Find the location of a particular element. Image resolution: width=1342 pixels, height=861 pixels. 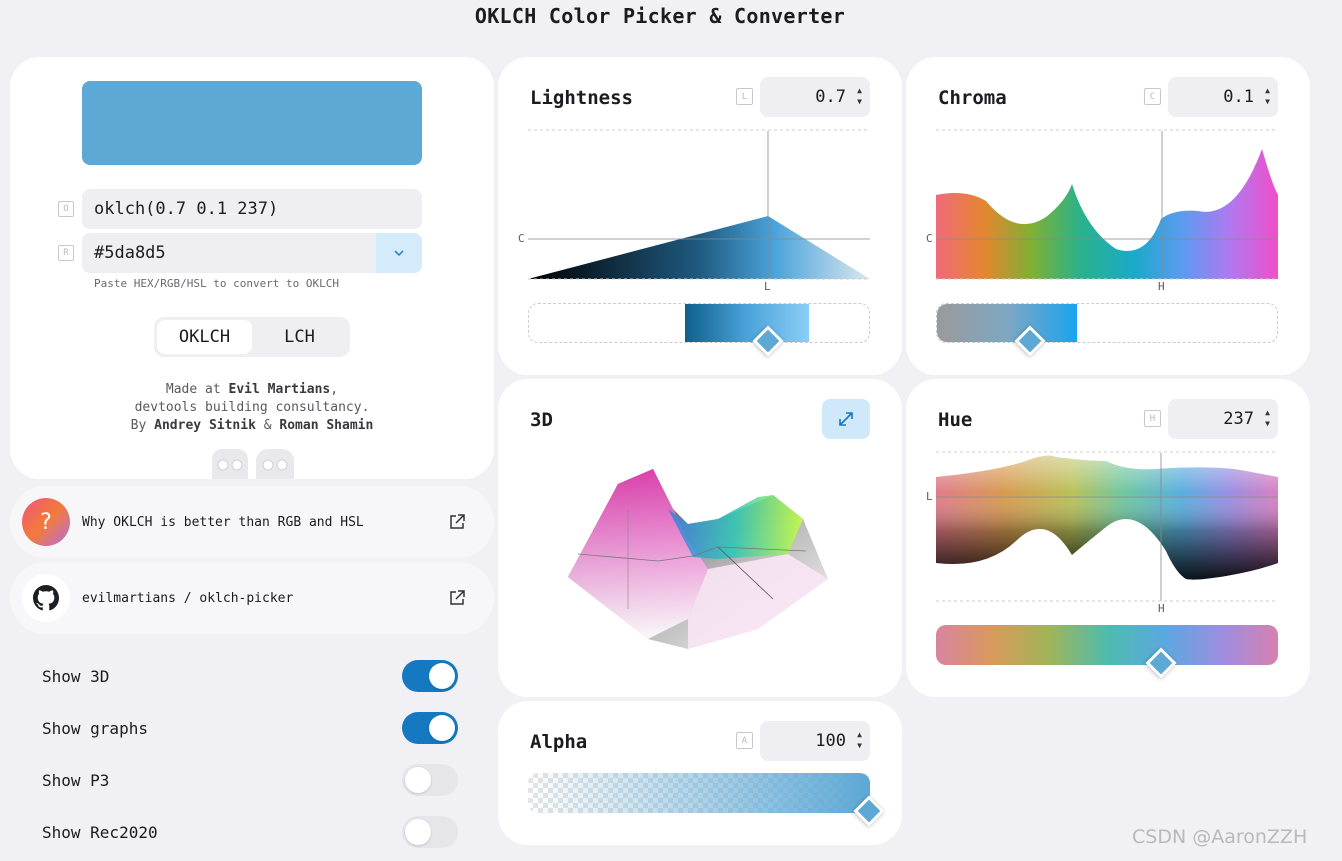

question-icon: ? is located at coordinates (46, 522).